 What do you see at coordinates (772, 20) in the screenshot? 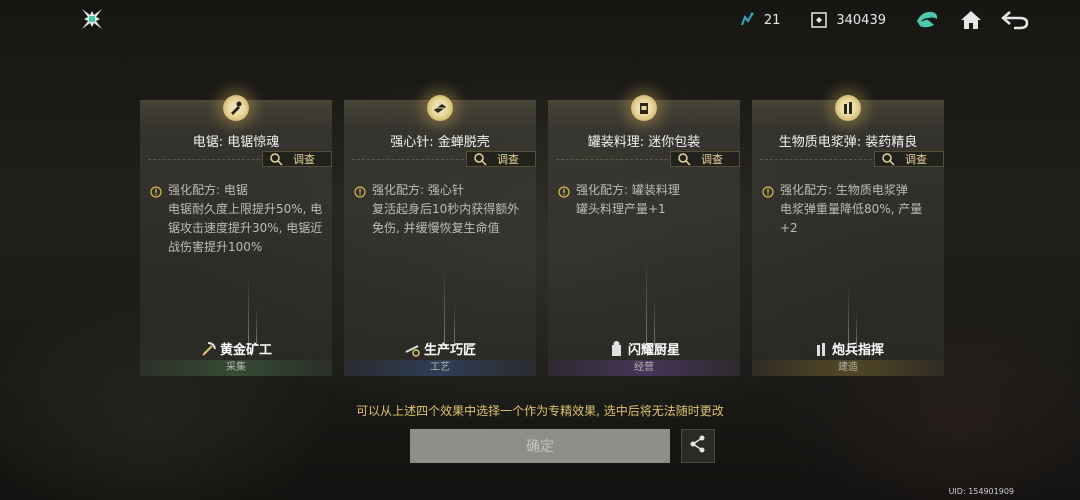
I see `energy-value: 21` at bounding box center [772, 20].